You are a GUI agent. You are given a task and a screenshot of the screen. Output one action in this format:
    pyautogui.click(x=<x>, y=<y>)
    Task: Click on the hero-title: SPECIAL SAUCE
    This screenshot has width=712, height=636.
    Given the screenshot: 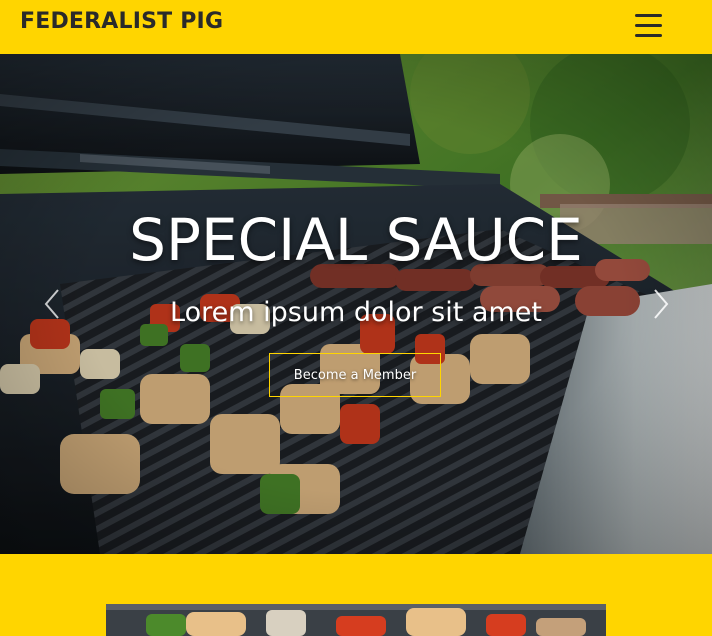 What is the action you would take?
    pyautogui.click(x=356, y=240)
    